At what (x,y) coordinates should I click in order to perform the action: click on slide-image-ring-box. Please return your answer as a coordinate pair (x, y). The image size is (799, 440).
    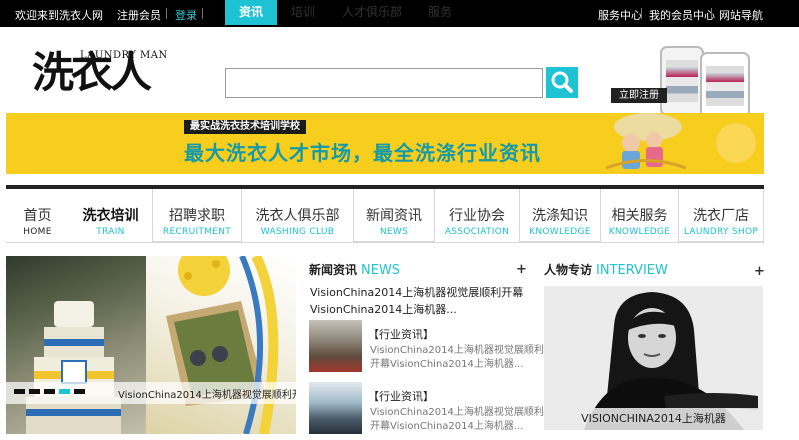
    Looking at the image, I should click on (221, 345).